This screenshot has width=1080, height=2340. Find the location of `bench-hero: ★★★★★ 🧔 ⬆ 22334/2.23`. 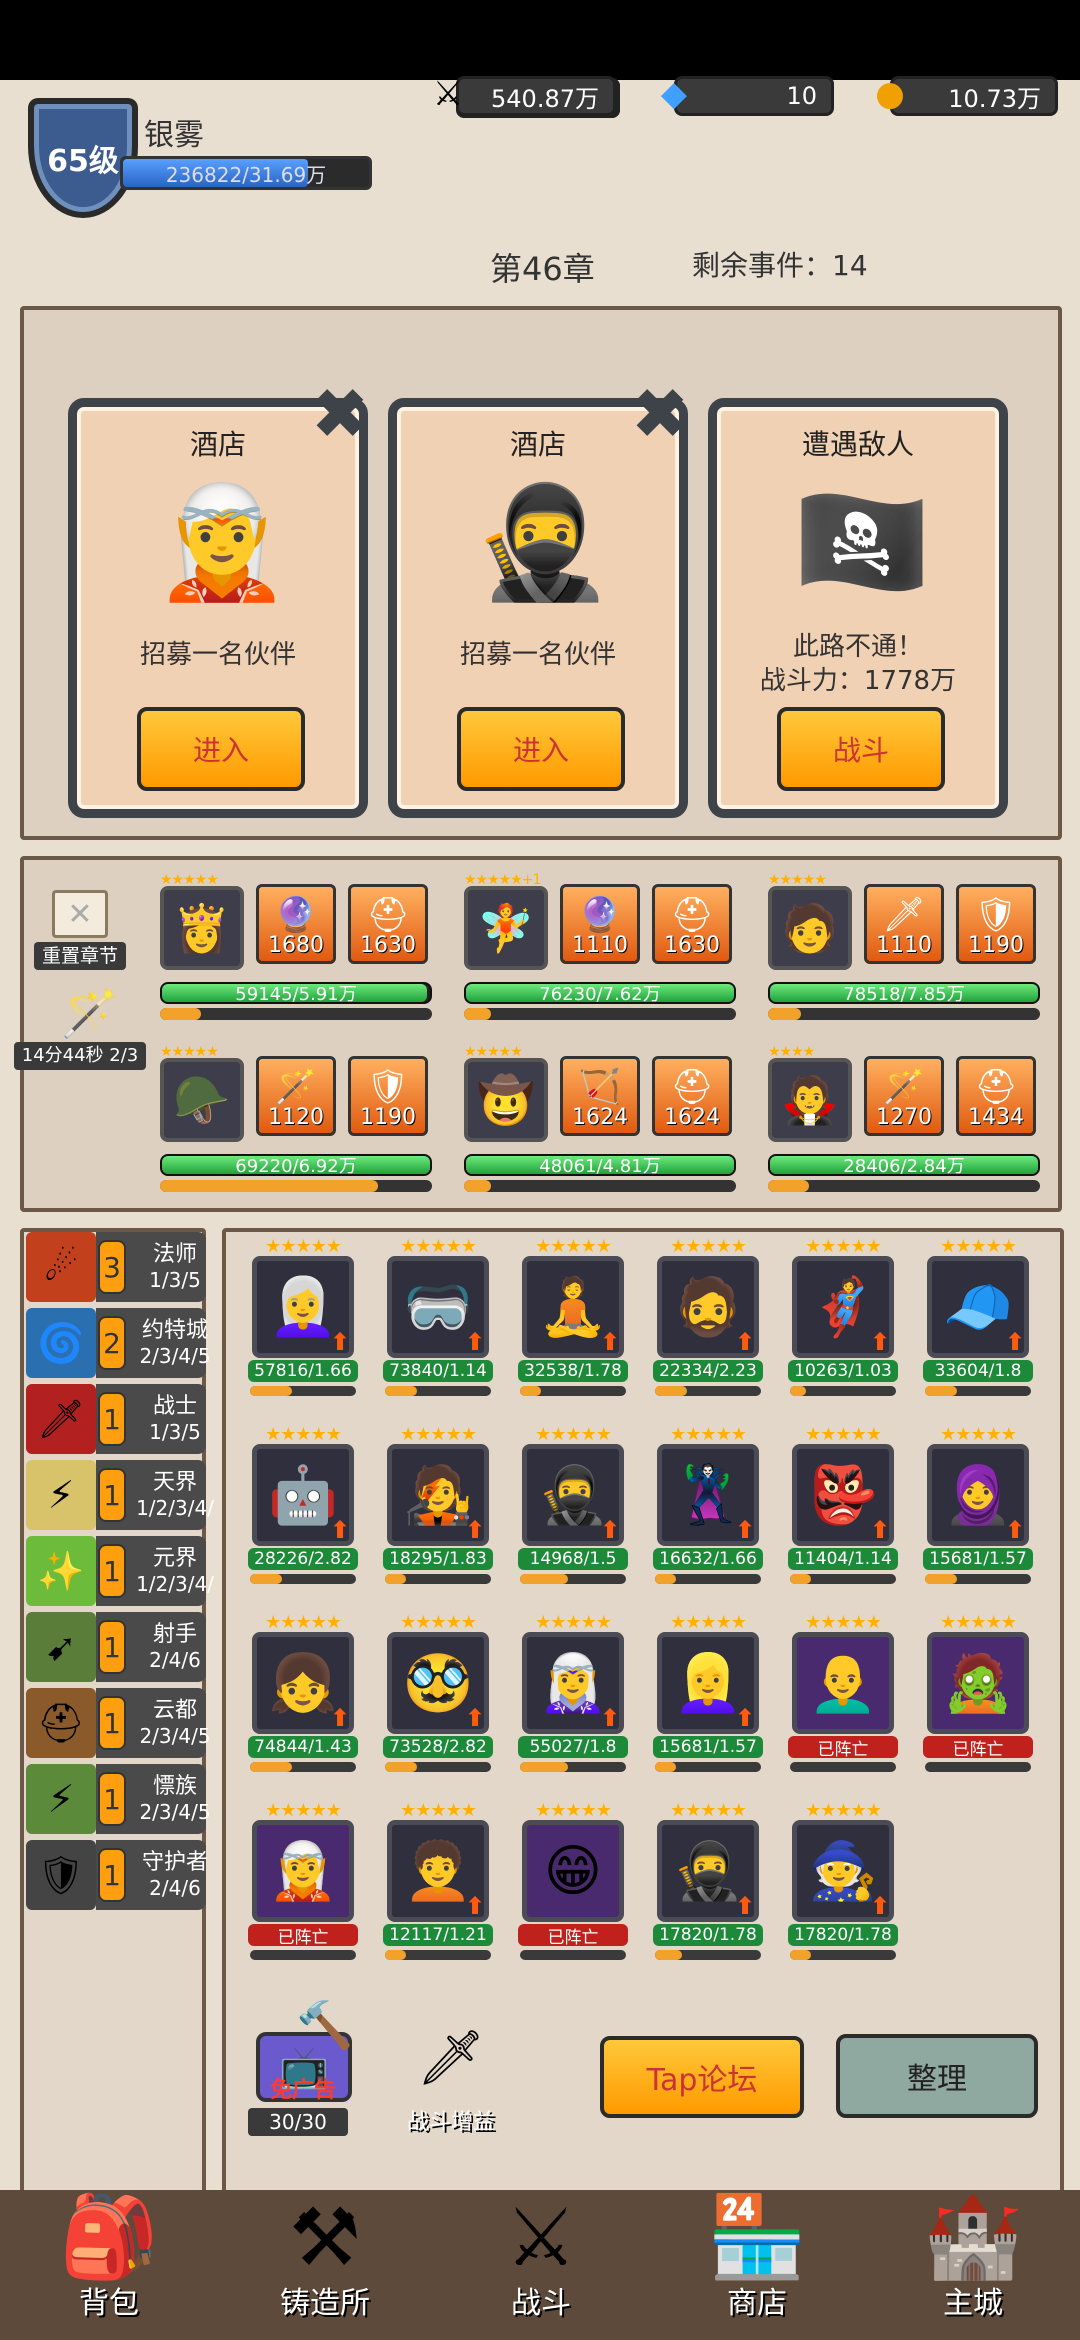

bench-hero: ★★★★★ 🧔 ⬆ 22334/2.23 is located at coordinates (708, 1321).